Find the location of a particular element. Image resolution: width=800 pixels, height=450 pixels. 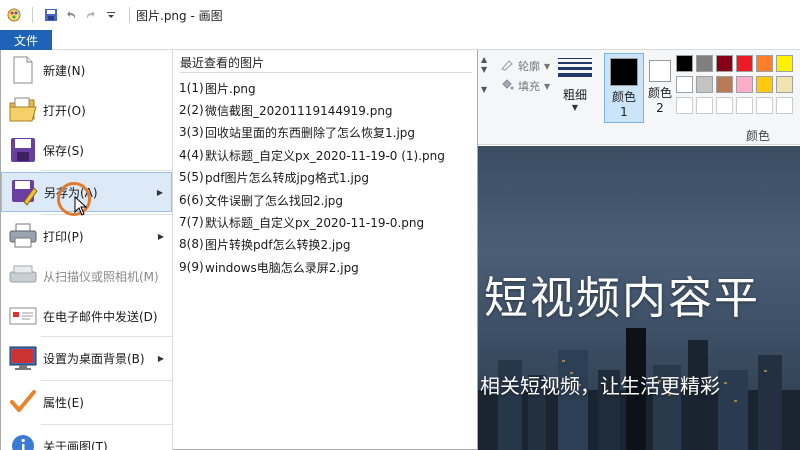

recent-item-number: 8(8) is located at coordinates (191, 244).